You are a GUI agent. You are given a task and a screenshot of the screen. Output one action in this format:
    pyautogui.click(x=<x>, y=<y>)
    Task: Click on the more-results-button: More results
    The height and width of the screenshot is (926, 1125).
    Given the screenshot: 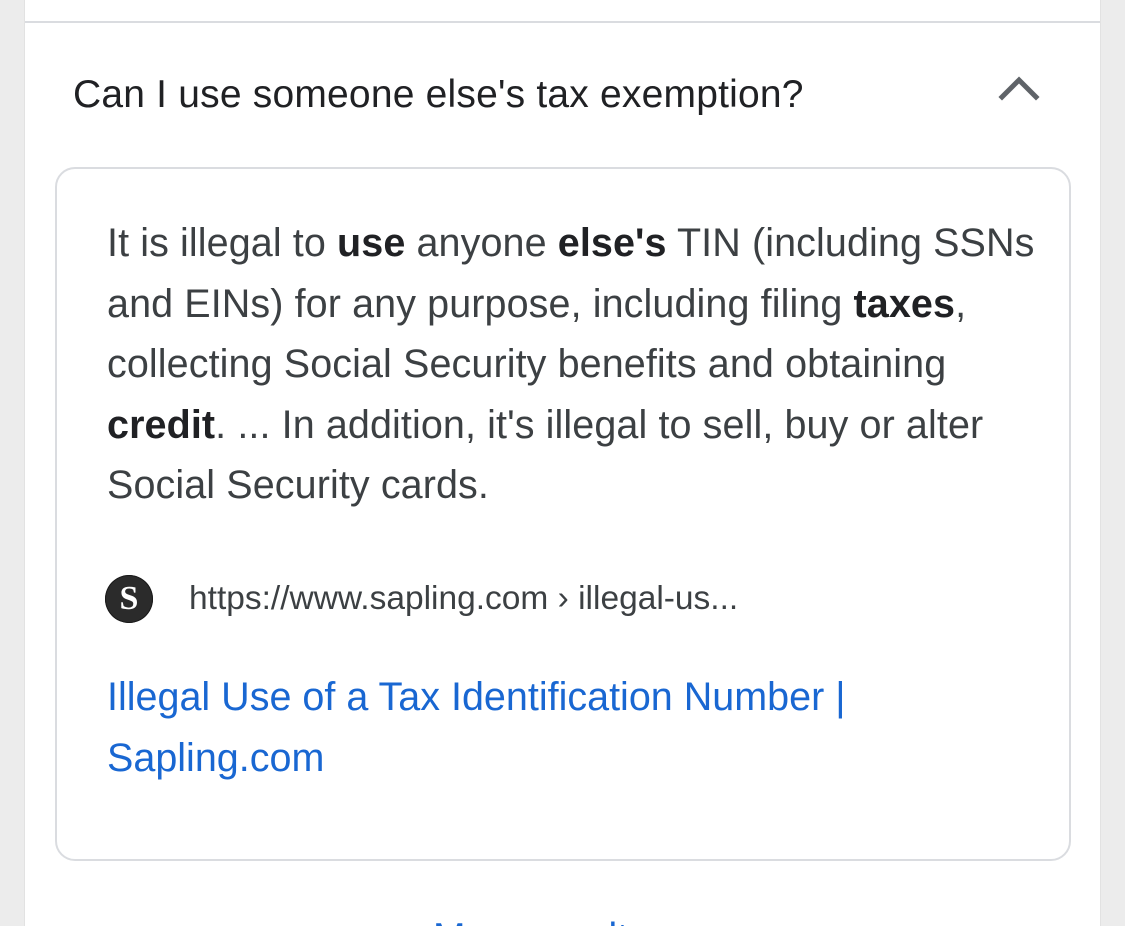 What is the action you would take?
    pyautogui.click(x=562, y=916)
    